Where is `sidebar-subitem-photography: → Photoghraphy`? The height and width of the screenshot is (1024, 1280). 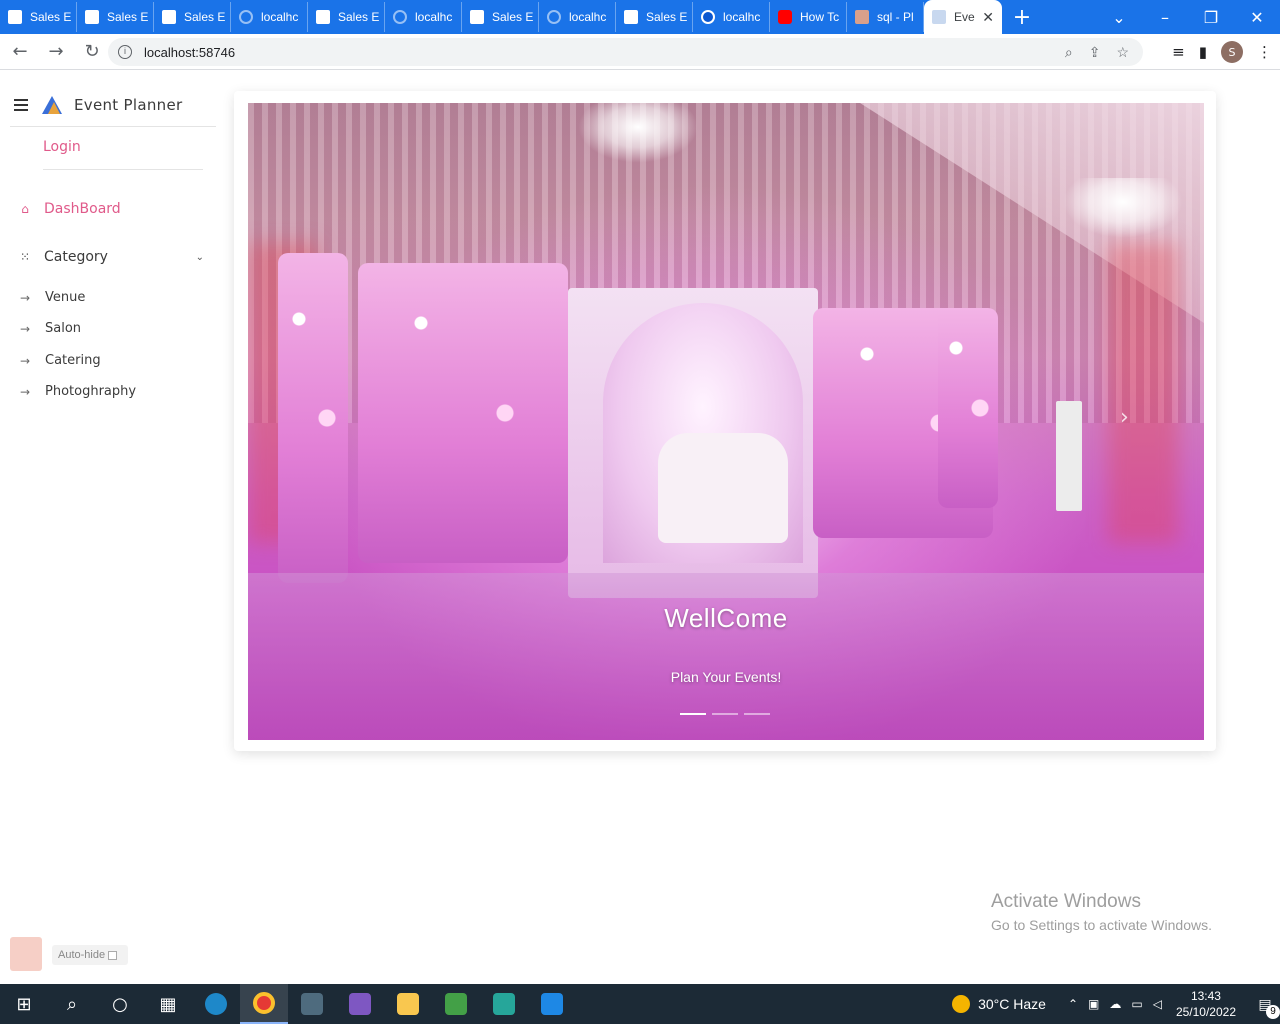 sidebar-subitem-photography: → Photoghraphy is located at coordinates (78, 391).